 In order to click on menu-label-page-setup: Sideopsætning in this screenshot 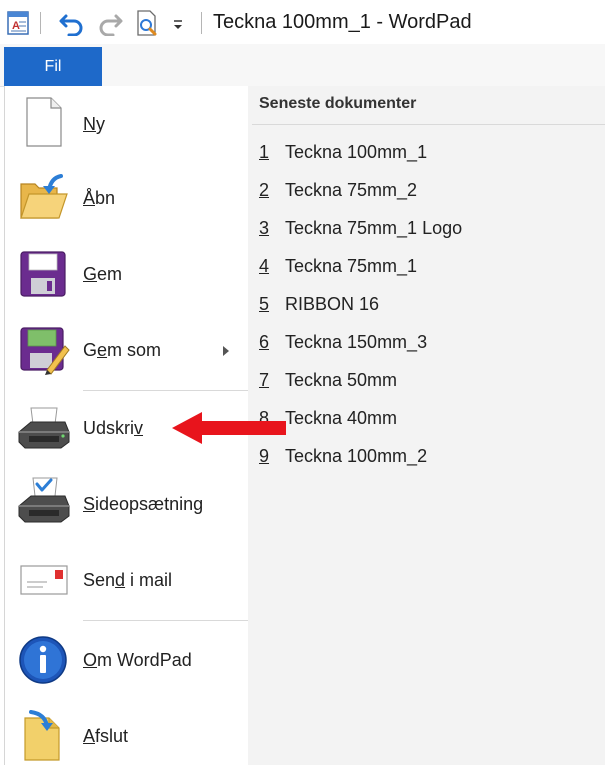, I will do `click(143, 503)`.